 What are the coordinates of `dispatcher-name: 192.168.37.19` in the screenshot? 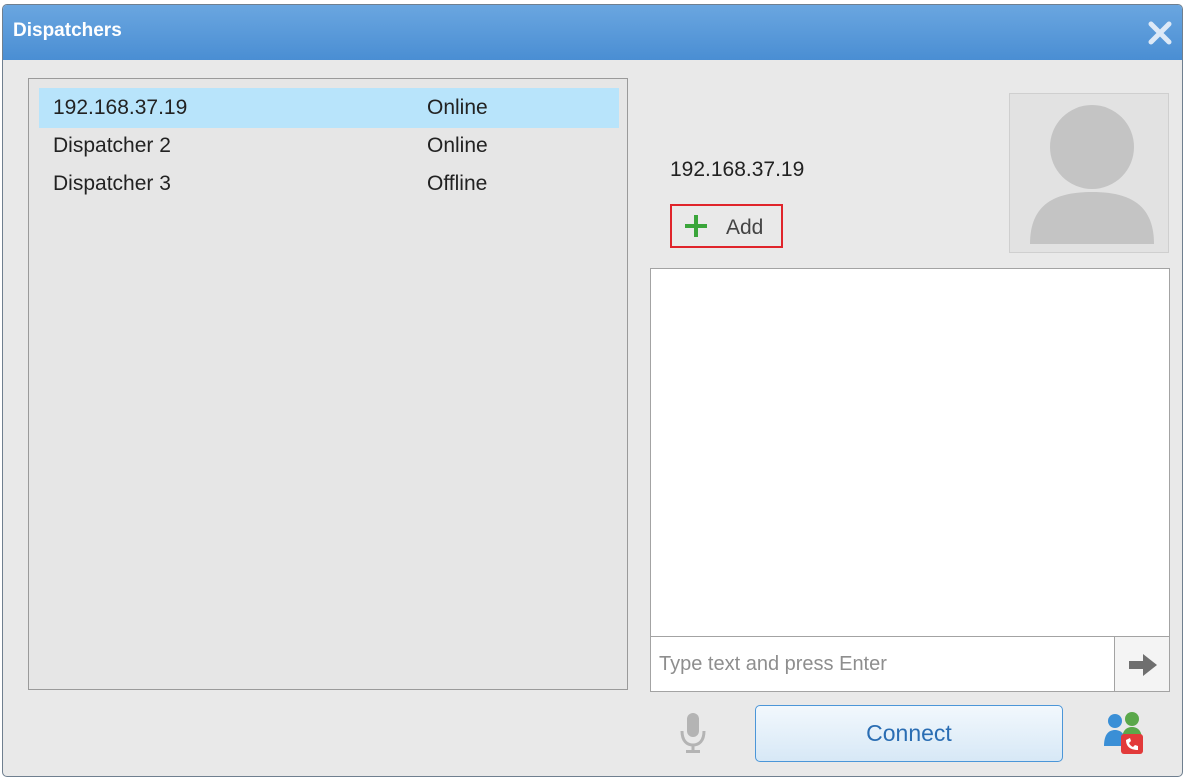 It's located at (120, 107).